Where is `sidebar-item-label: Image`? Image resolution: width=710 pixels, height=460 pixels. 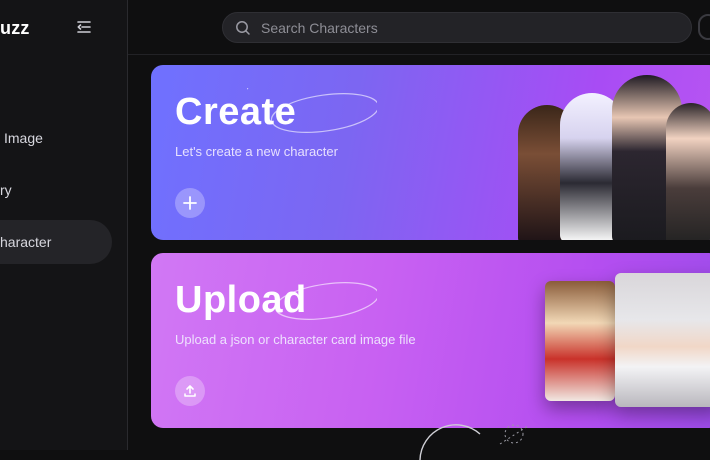
sidebar-item-label: Image is located at coordinates (23, 138).